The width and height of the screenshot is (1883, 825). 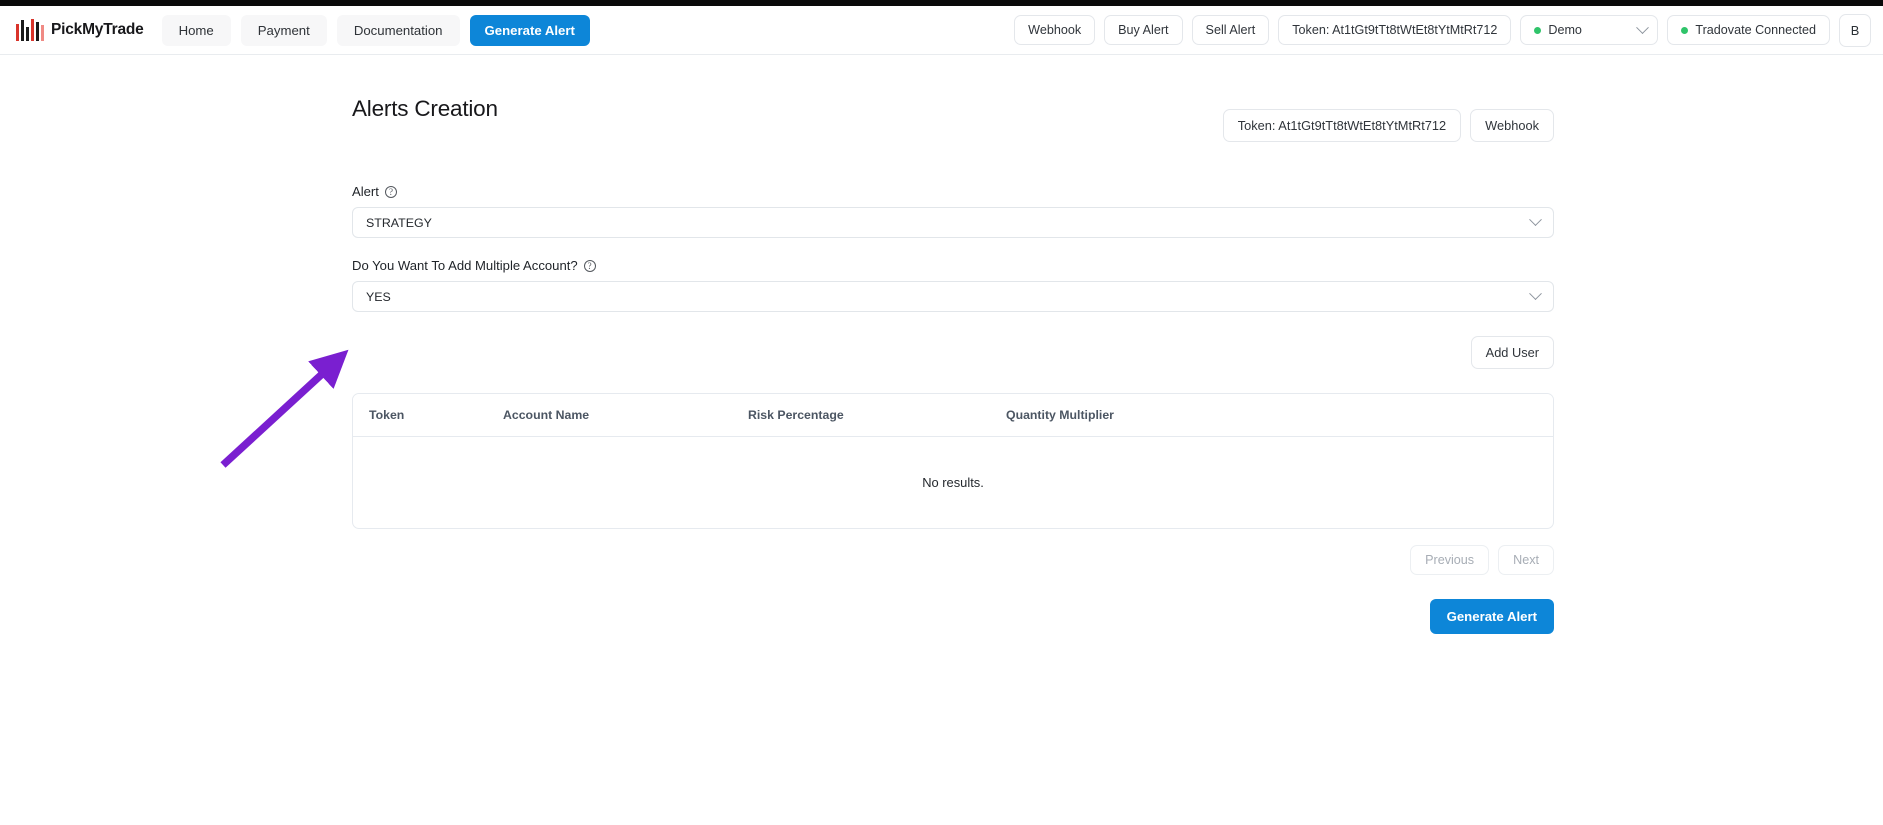 I want to click on environment-value: Demo, so click(x=1565, y=30).